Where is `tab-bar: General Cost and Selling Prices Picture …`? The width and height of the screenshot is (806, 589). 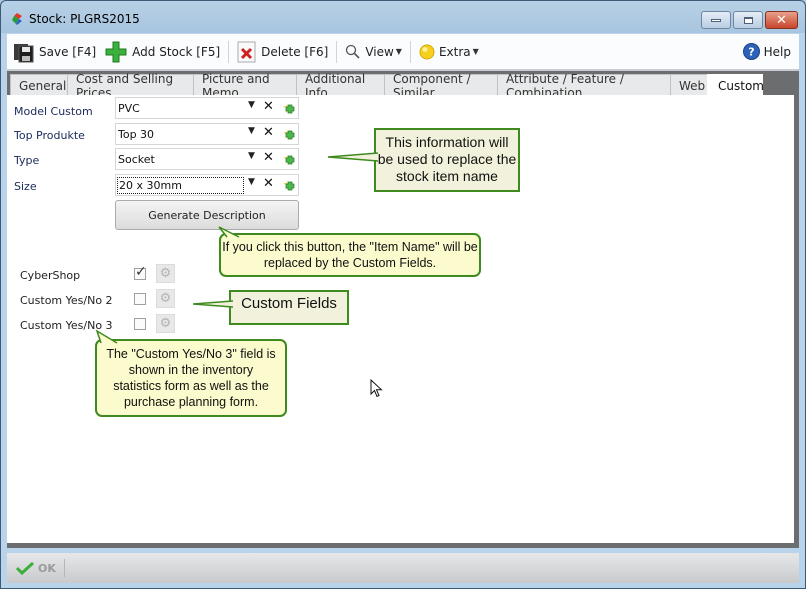 tab-bar: General Cost and Selling Prices Picture … is located at coordinates (403, 85).